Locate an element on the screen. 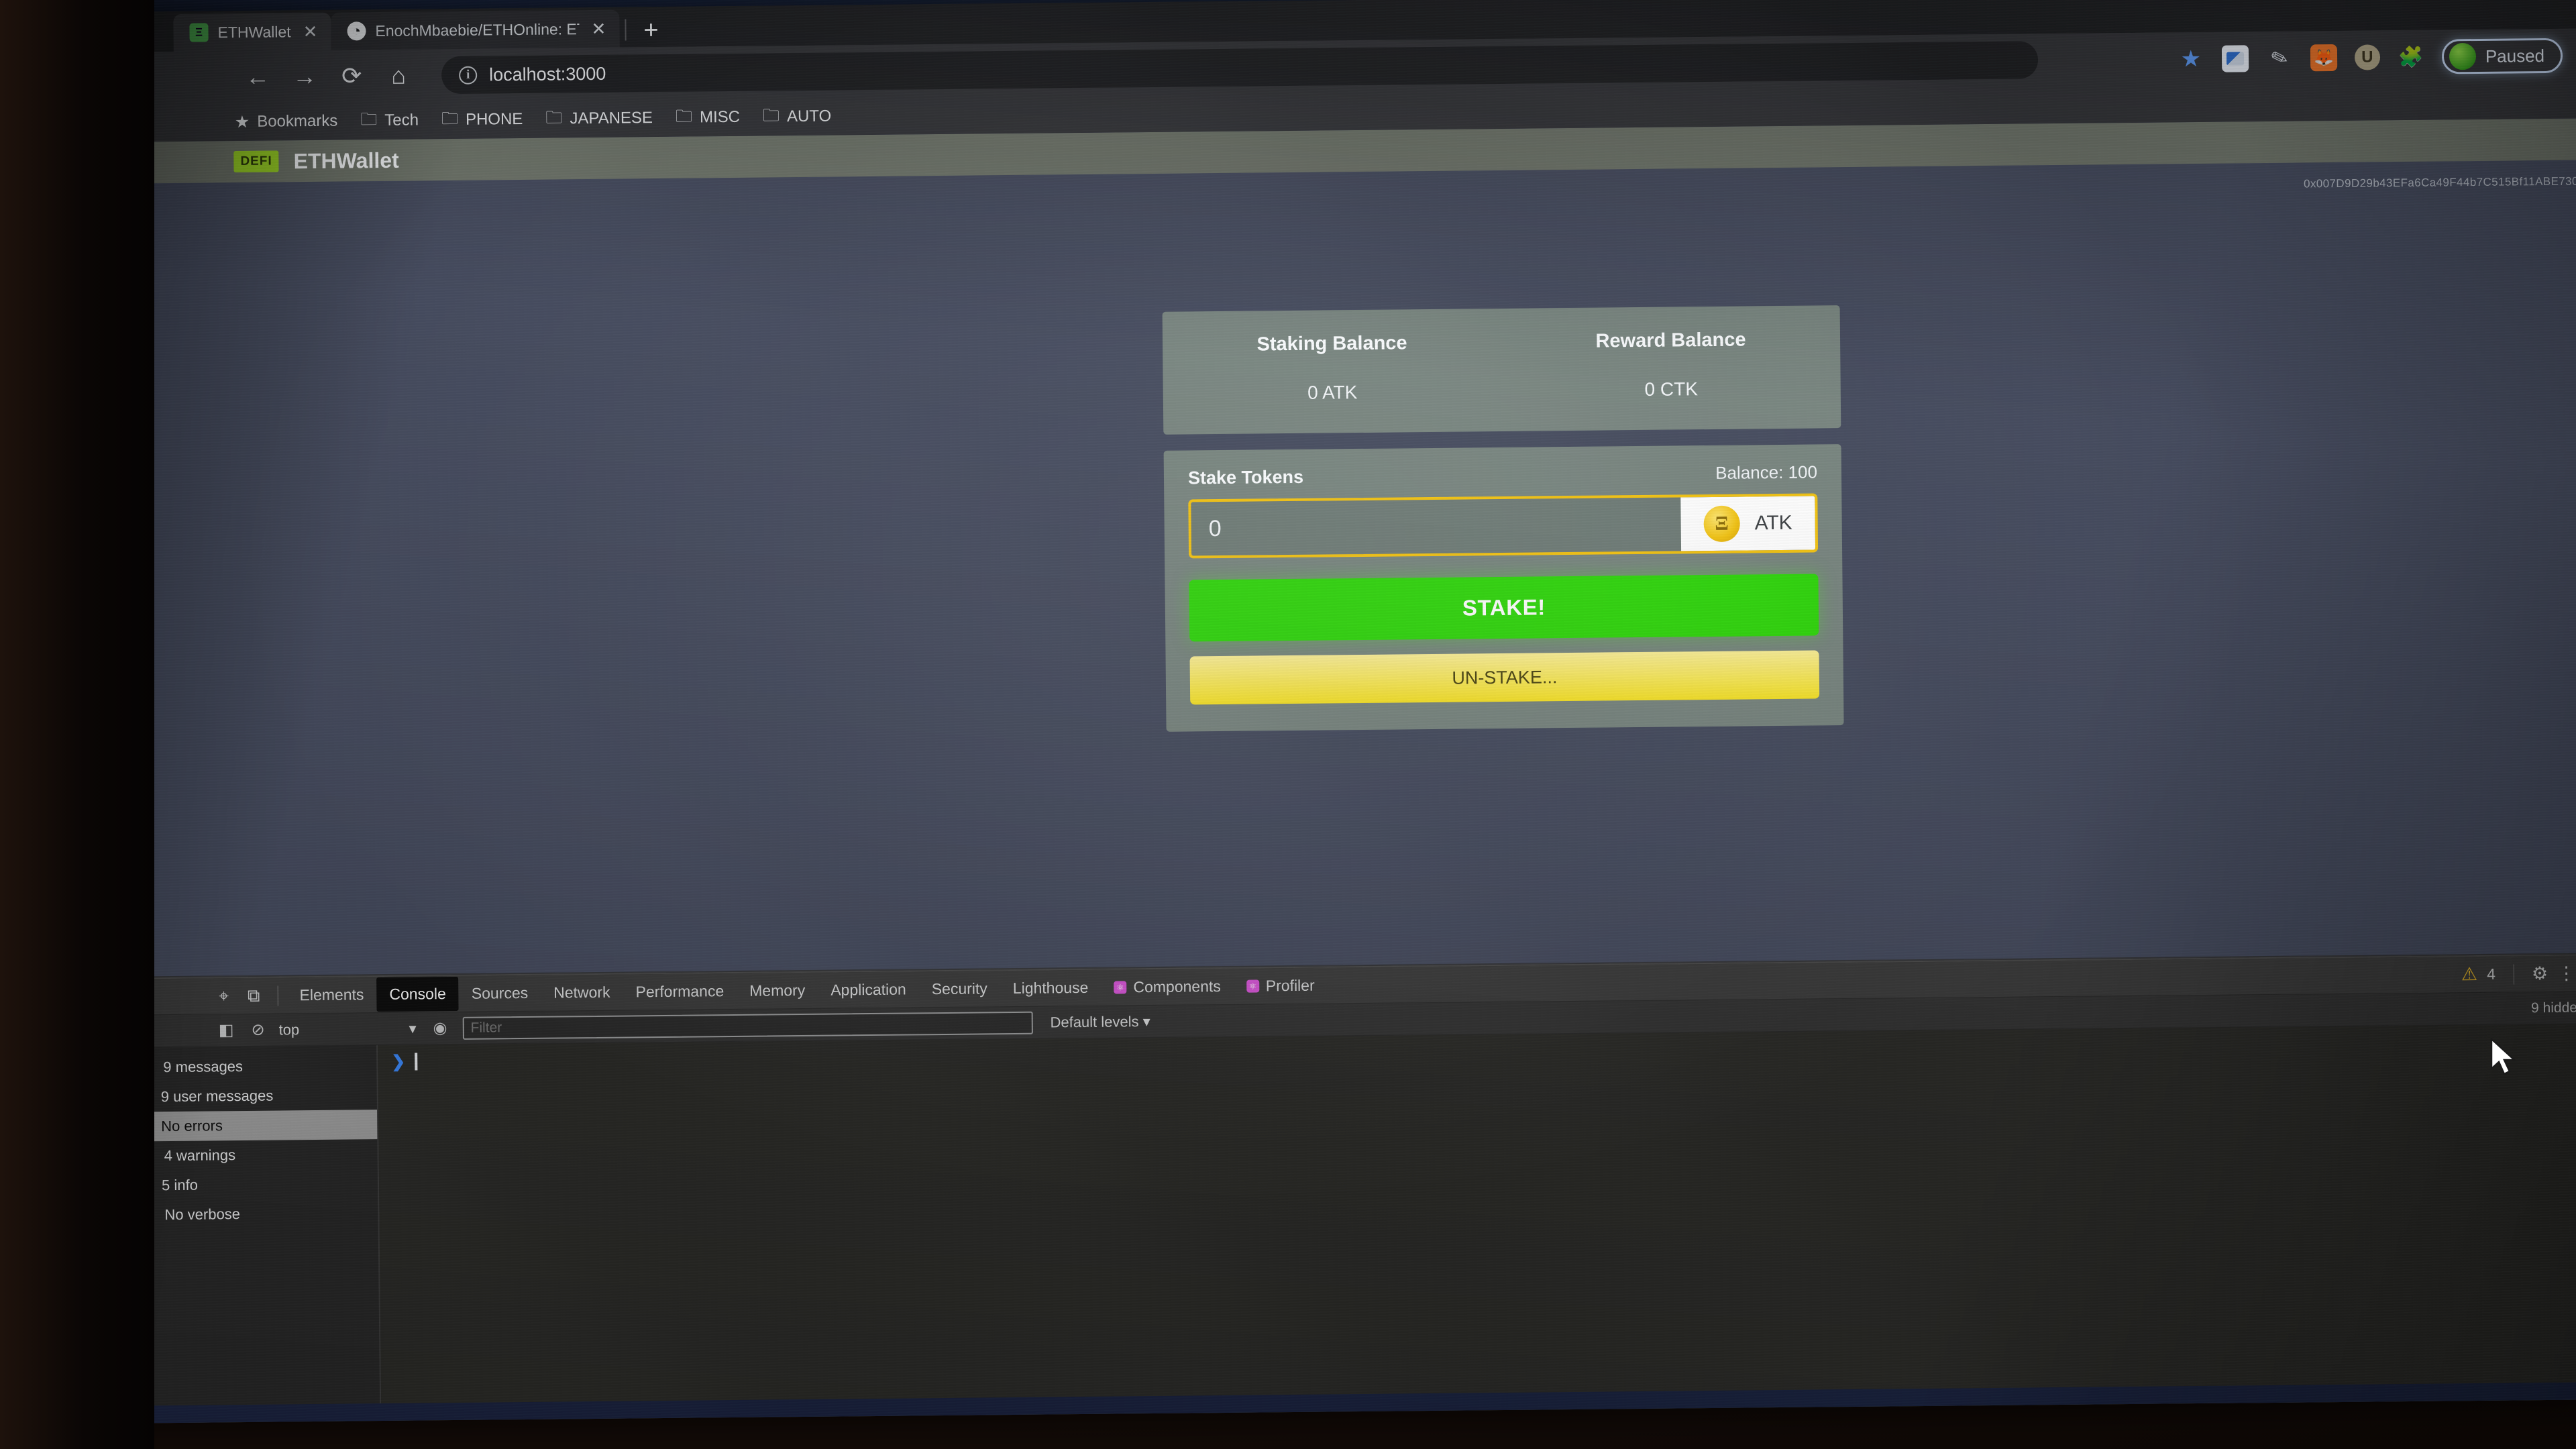 Image resolution: width=2576 pixels, height=1449 pixels. console-filter-input is located at coordinates (747, 1025).